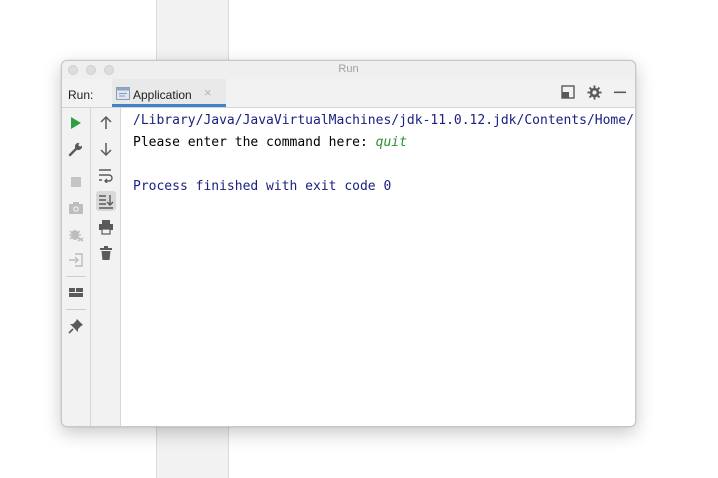 This screenshot has height=478, width=718. What do you see at coordinates (76, 234) in the screenshot?
I see `debug-icon` at bounding box center [76, 234].